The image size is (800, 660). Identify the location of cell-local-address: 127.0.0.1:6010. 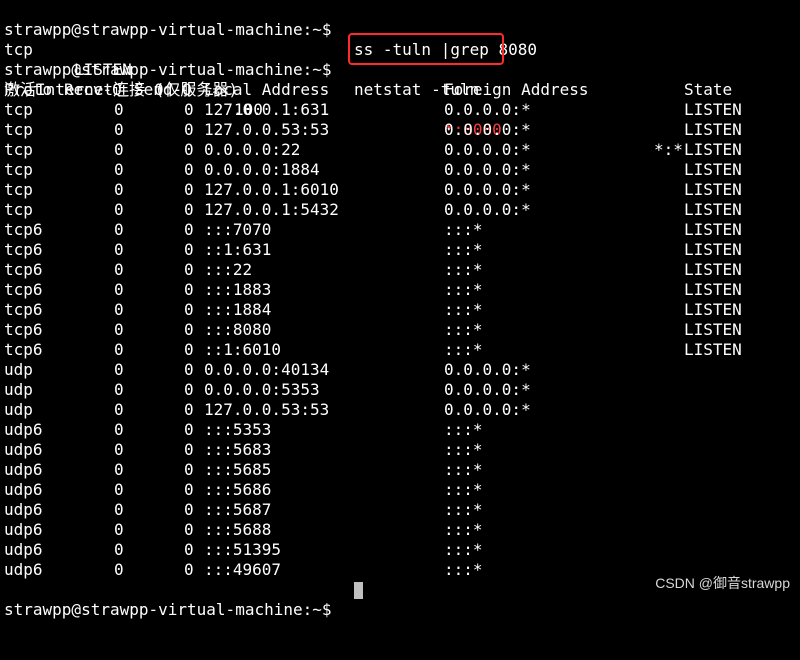
(271, 189).